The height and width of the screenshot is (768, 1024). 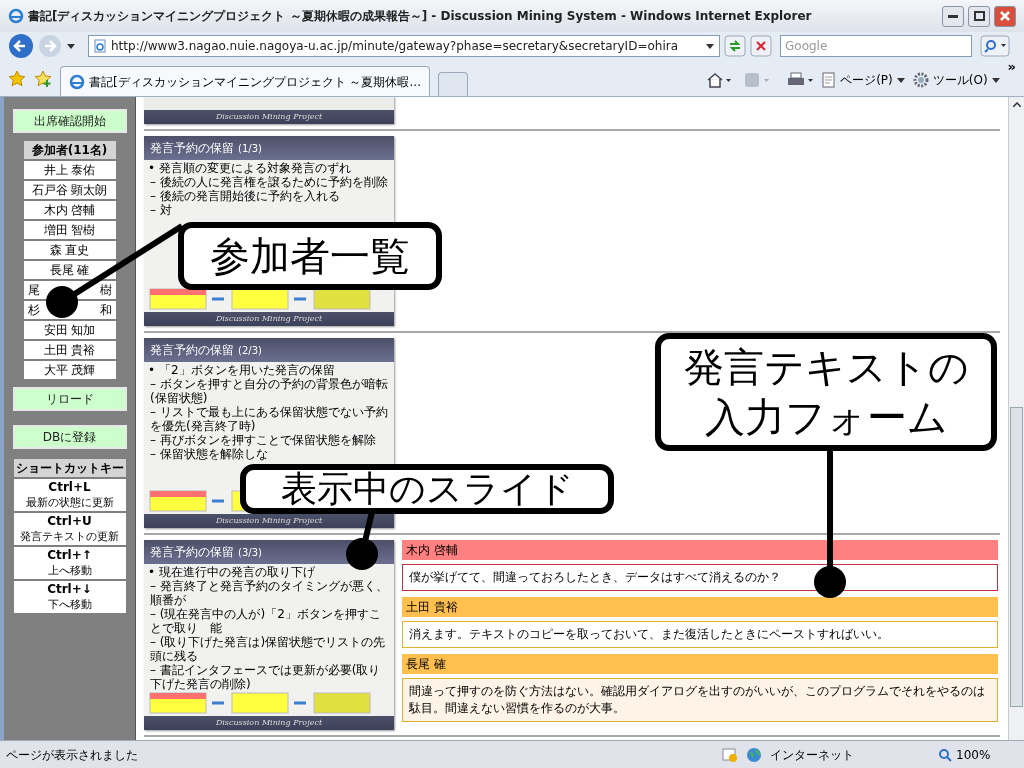 I want to click on status-text: ページが表示されました, so click(x=72, y=755).